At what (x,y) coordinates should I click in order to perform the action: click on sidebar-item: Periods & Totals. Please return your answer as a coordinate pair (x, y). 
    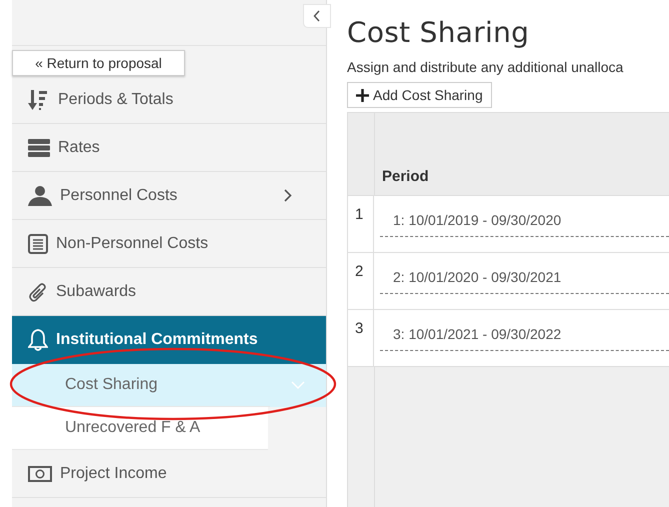
    Looking at the image, I should click on (169, 100).